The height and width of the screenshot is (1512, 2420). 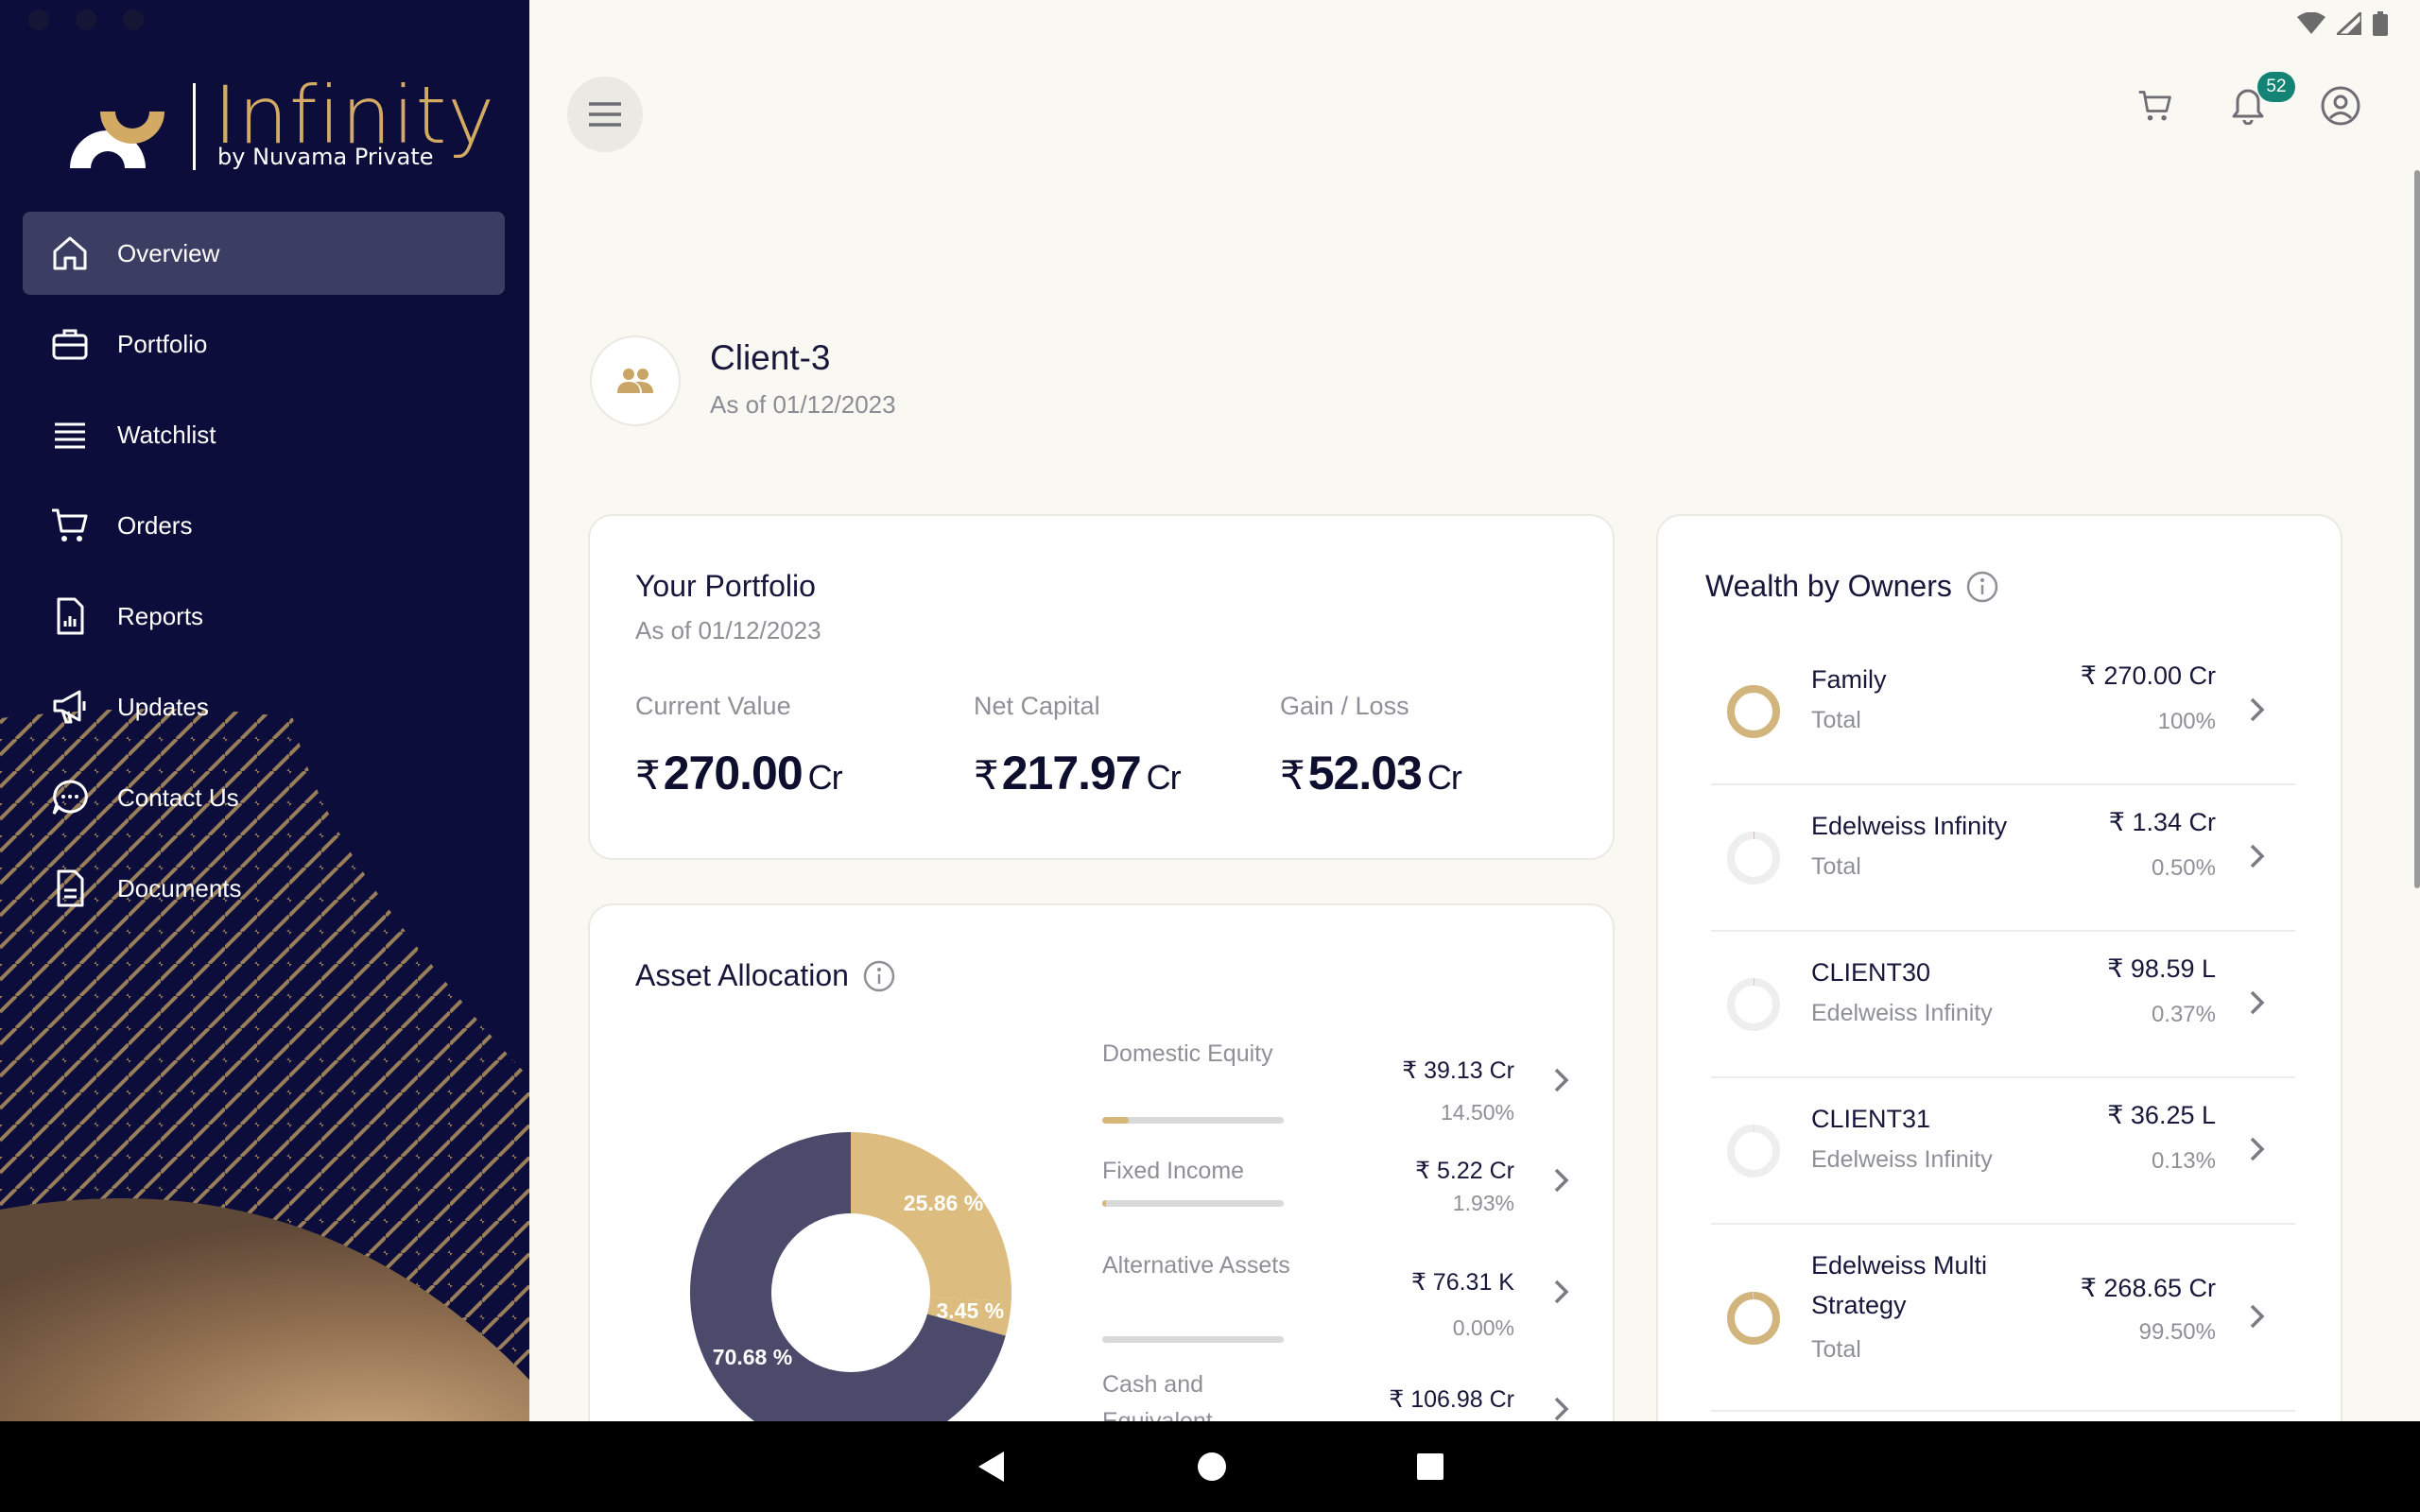 I want to click on system-navigation-bar, so click(x=1210, y=1466).